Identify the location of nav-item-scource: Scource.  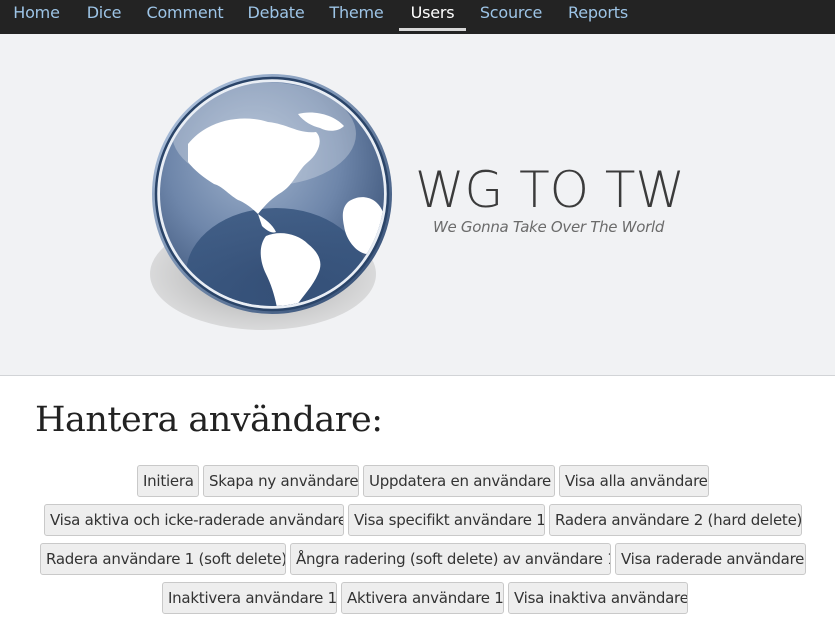
(511, 14).